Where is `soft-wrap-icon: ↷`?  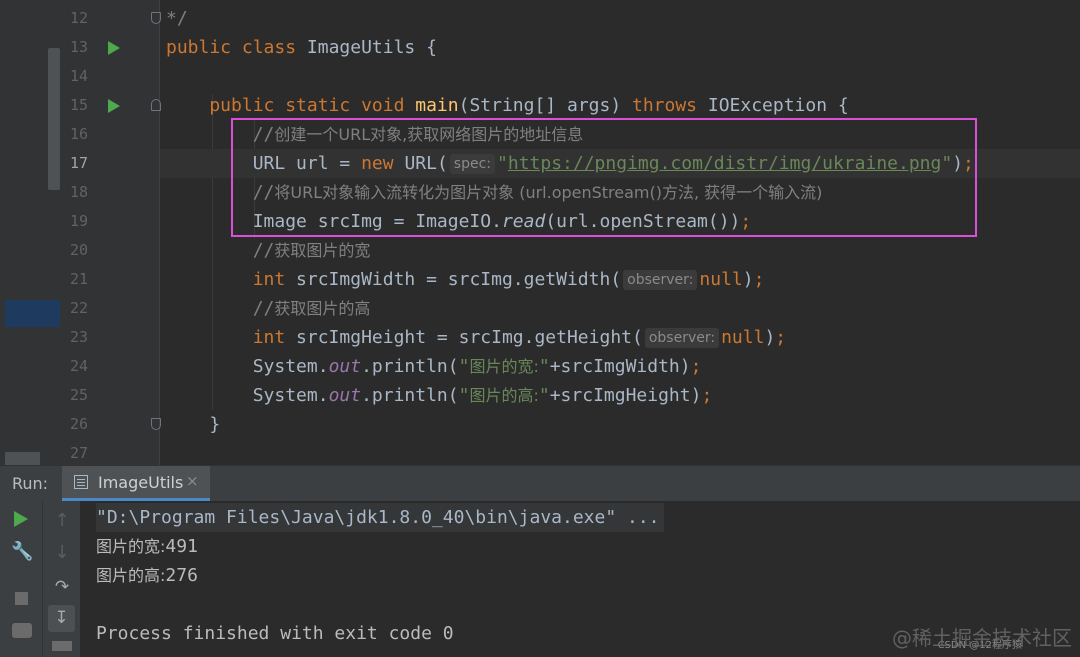 soft-wrap-icon: ↷ is located at coordinates (62, 587).